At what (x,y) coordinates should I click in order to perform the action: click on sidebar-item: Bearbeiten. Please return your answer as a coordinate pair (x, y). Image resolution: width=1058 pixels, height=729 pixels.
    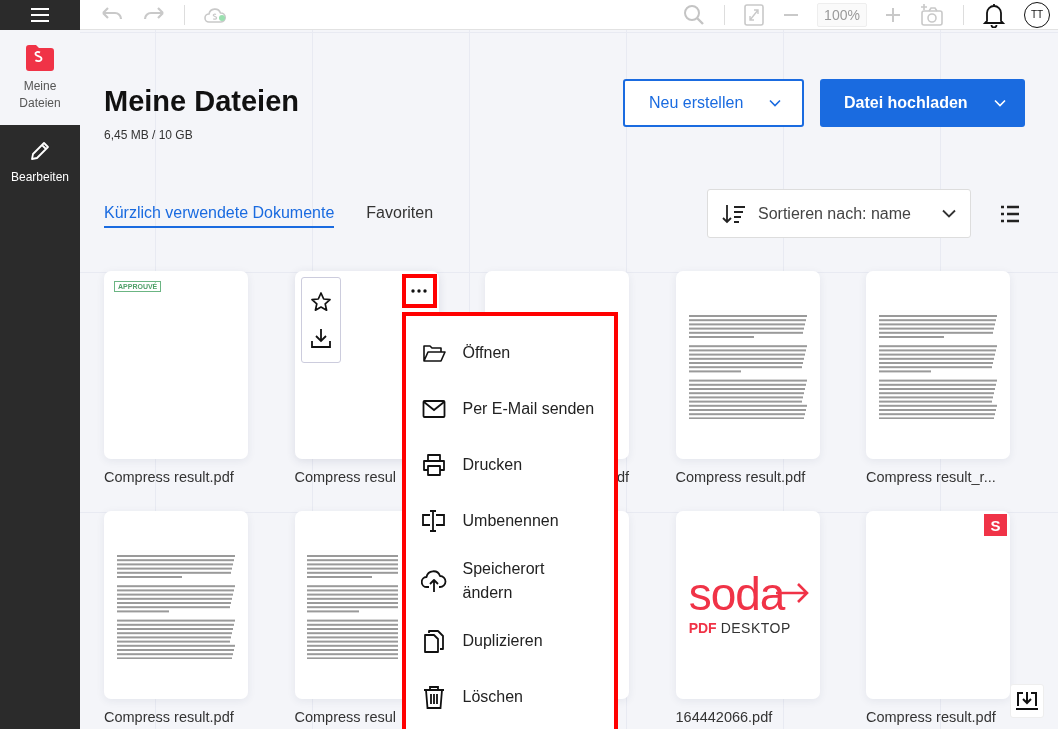
    Looking at the image, I should click on (40, 162).